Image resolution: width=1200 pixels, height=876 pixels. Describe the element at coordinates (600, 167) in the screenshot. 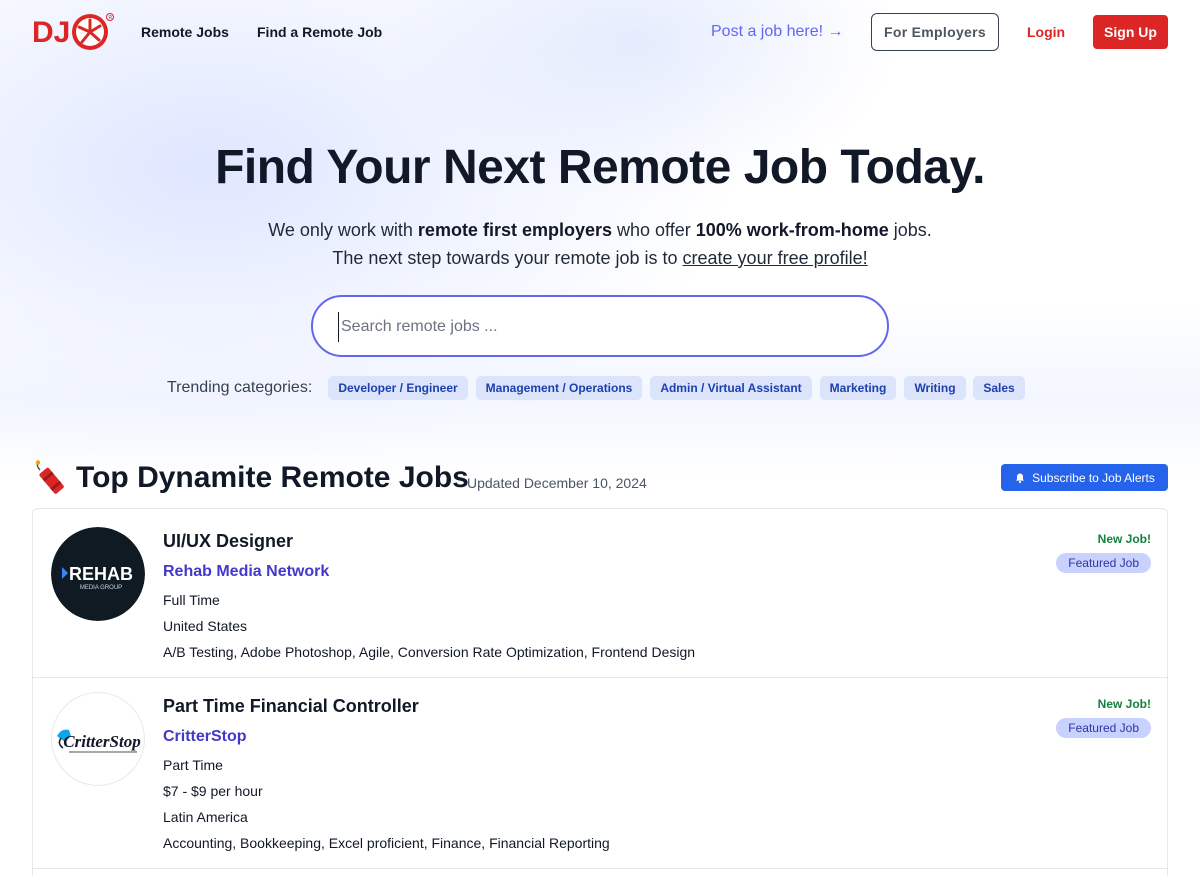

I see `hero-title: Find Your Next Remote Job Today.` at that location.